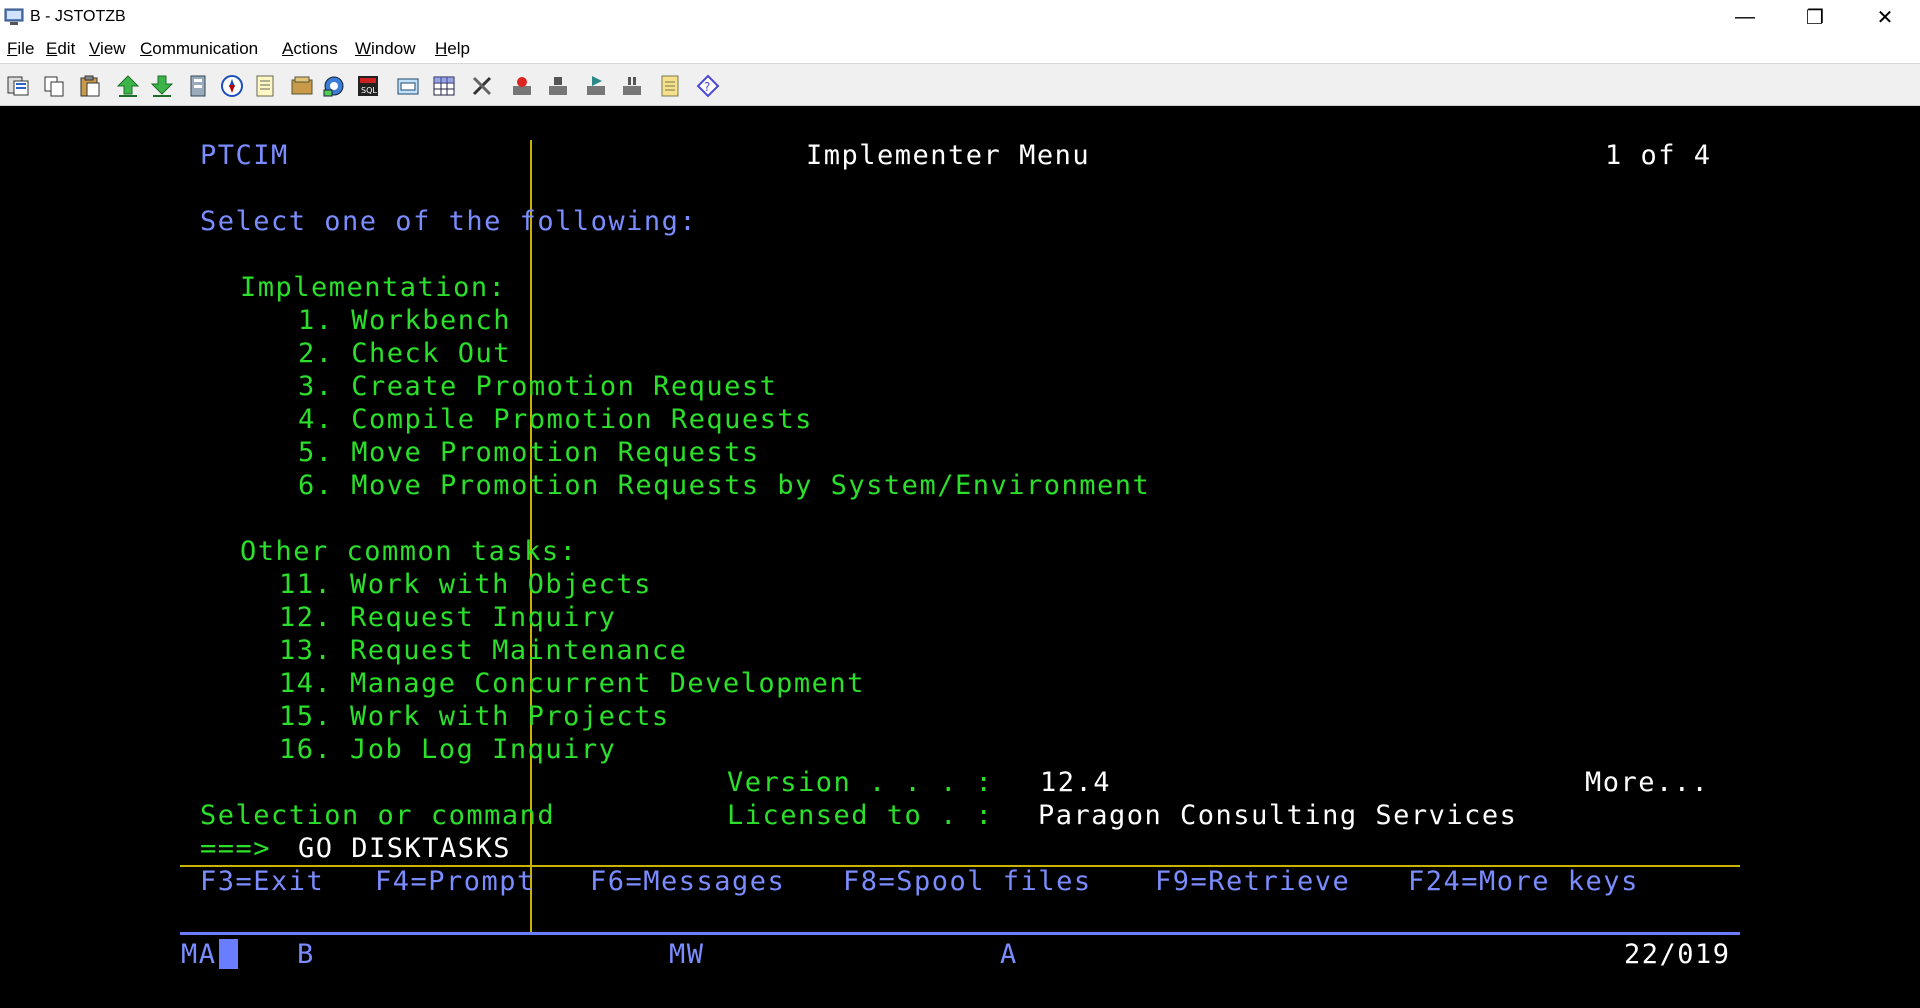  Describe the element at coordinates (404, 849) in the screenshot. I see `command-input: GO DISKTASKS` at that location.